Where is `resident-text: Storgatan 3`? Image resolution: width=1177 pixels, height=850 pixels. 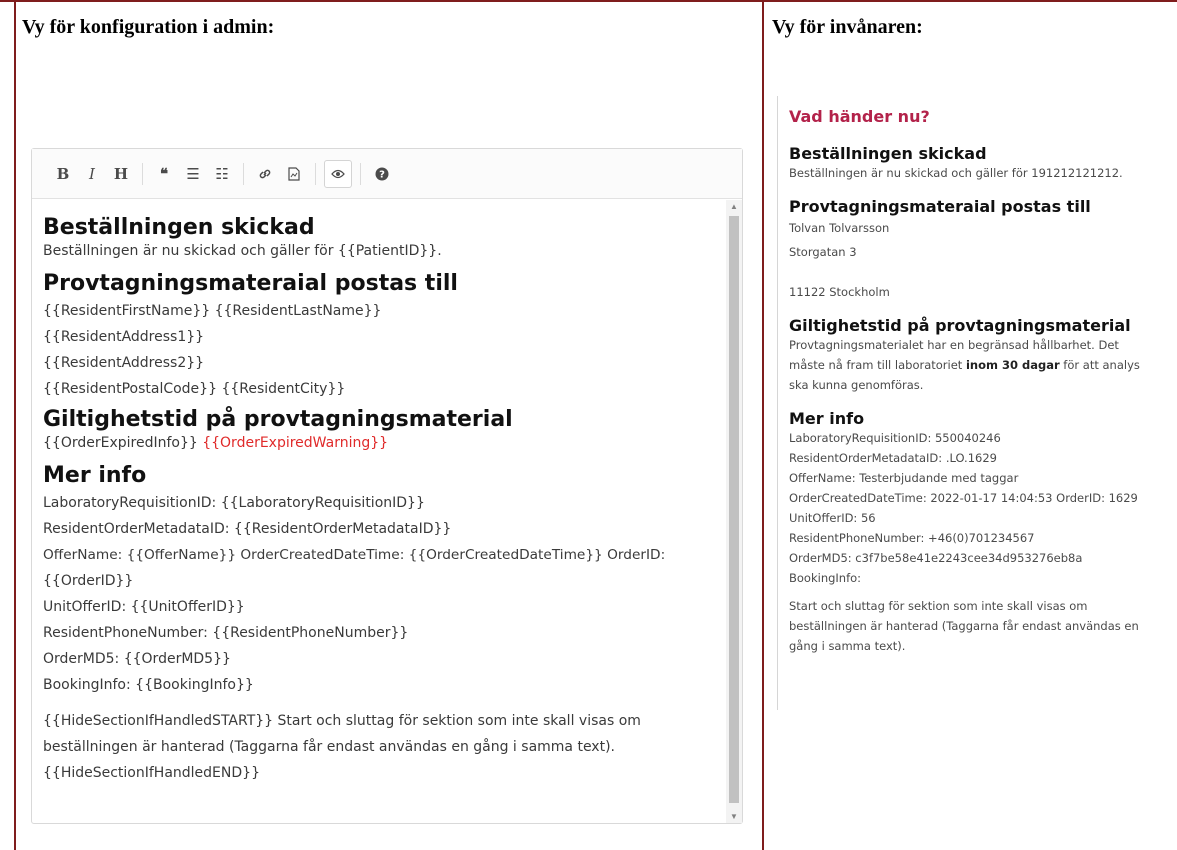
resident-text: Storgatan 3 is located at coordinates (823, 252).